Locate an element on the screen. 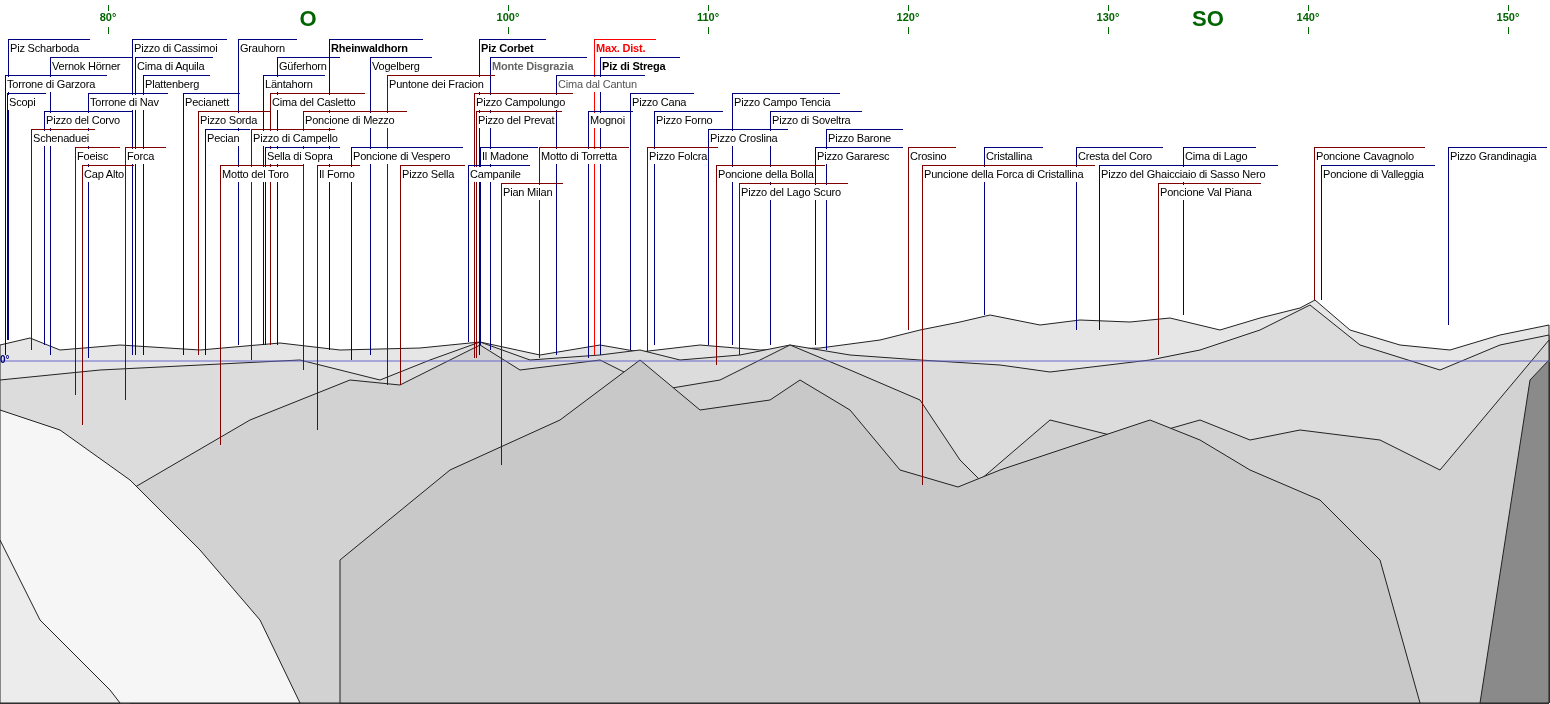 Image resolution: width=1550 pixels, height=704 pixels. peak-label: Campanile is located at coordinates (495, 174).